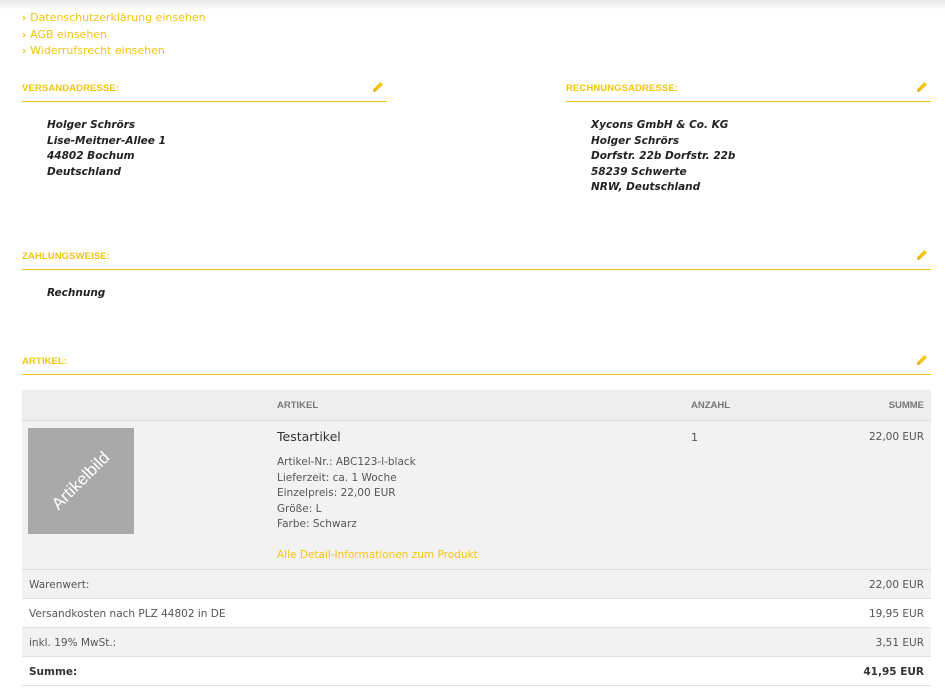 This screenshot has height=700, width=945. What do you see at coordinates (114, 51) in the screenshot?
I see `withdrawal-link: › Widerrufsrecht einsehen` at bounding box center [114, 51].